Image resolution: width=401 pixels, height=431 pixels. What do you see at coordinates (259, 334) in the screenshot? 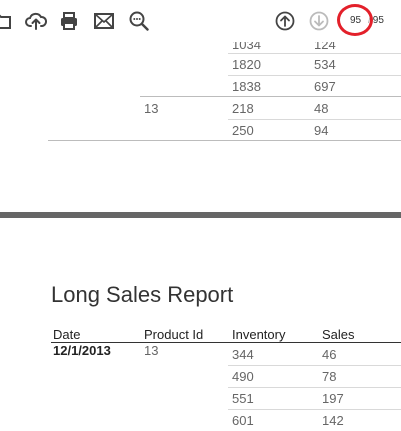
I see `column-header-inventory: Inventory` at bounding box center [259, 334].